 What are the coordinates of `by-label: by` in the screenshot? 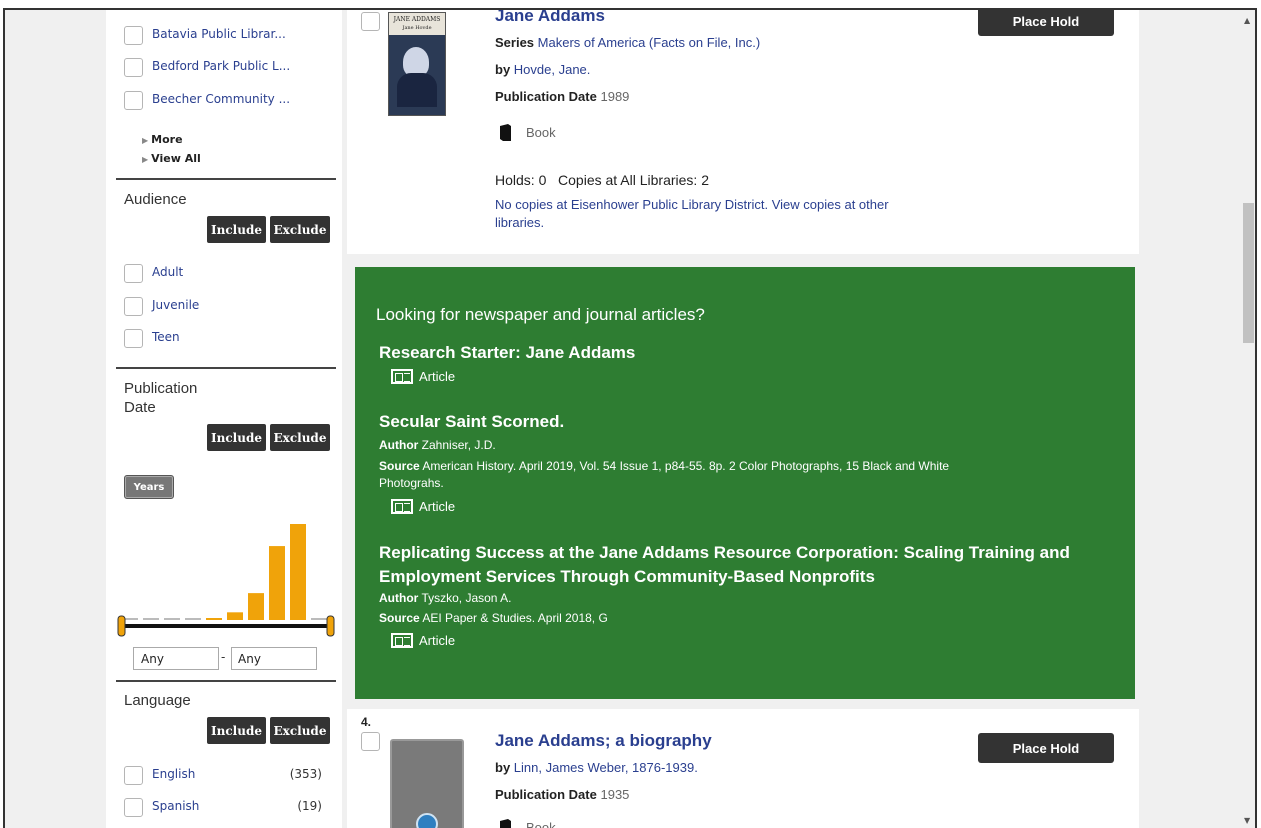 It's located at (503, 69).